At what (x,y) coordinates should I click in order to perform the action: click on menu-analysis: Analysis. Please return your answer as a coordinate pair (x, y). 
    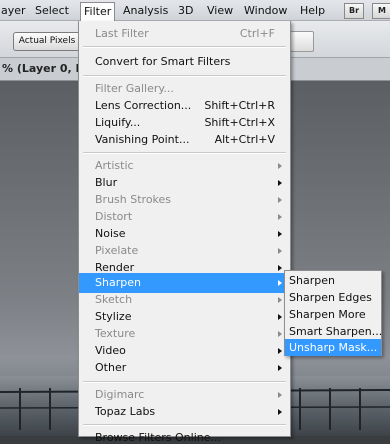
    Looking at the image, I should click on (145, 10).